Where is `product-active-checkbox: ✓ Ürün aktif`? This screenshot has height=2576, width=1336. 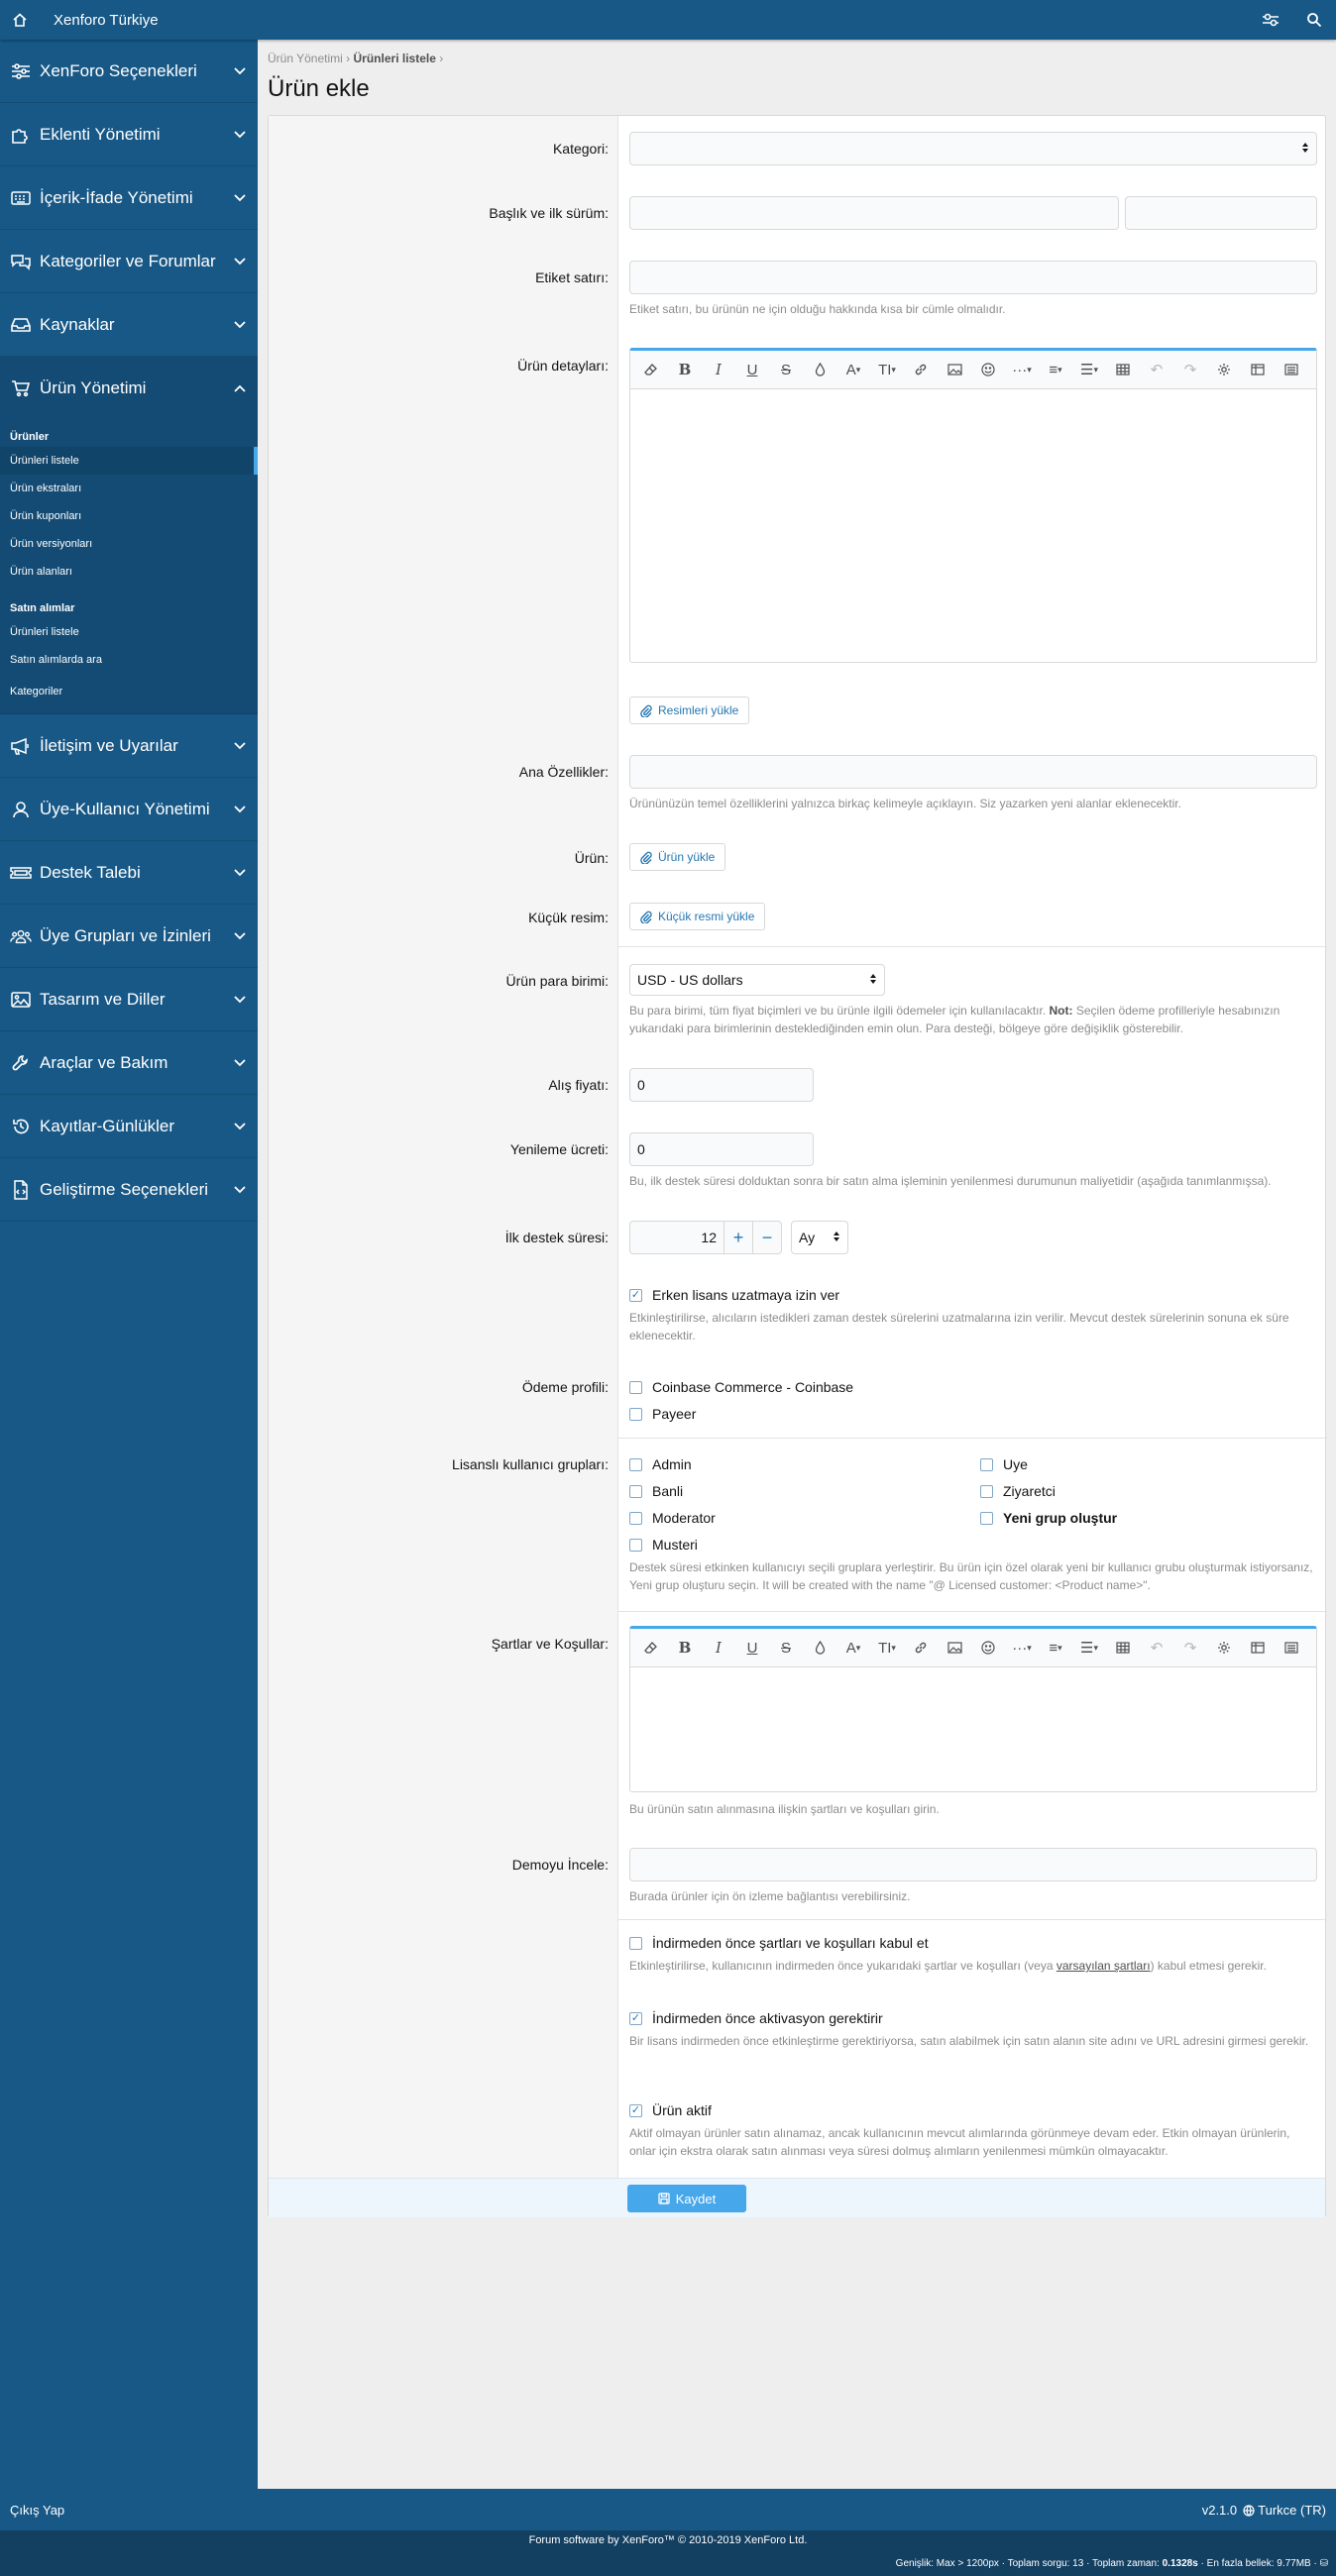 product-active-checkbox: ✓ Ürün aktif is located at coordinates (670, 2110).